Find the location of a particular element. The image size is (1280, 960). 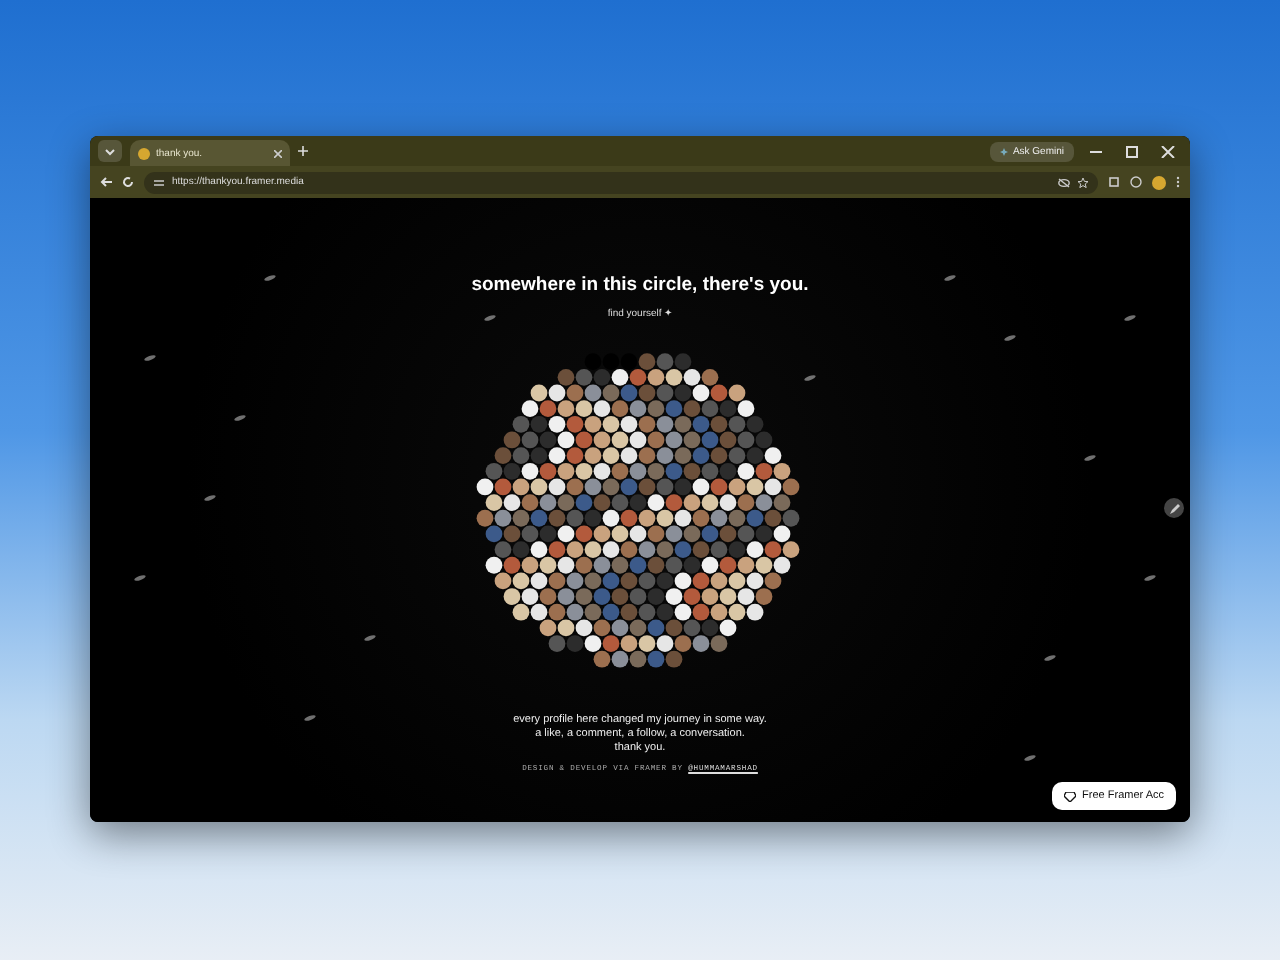

back-icon is located at coordinates (106, 182).